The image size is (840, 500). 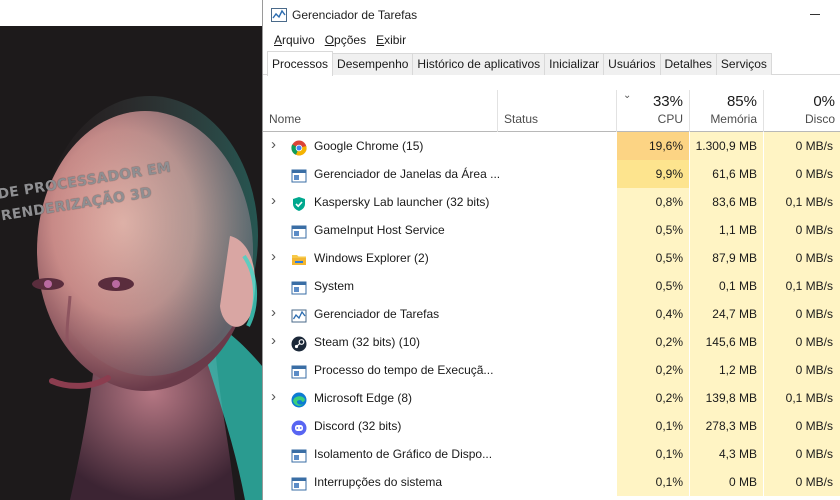 What do you see at coordinates (815, 14) in the screenshot?
I see `minimize-icon` at bounding box center [815, 14].